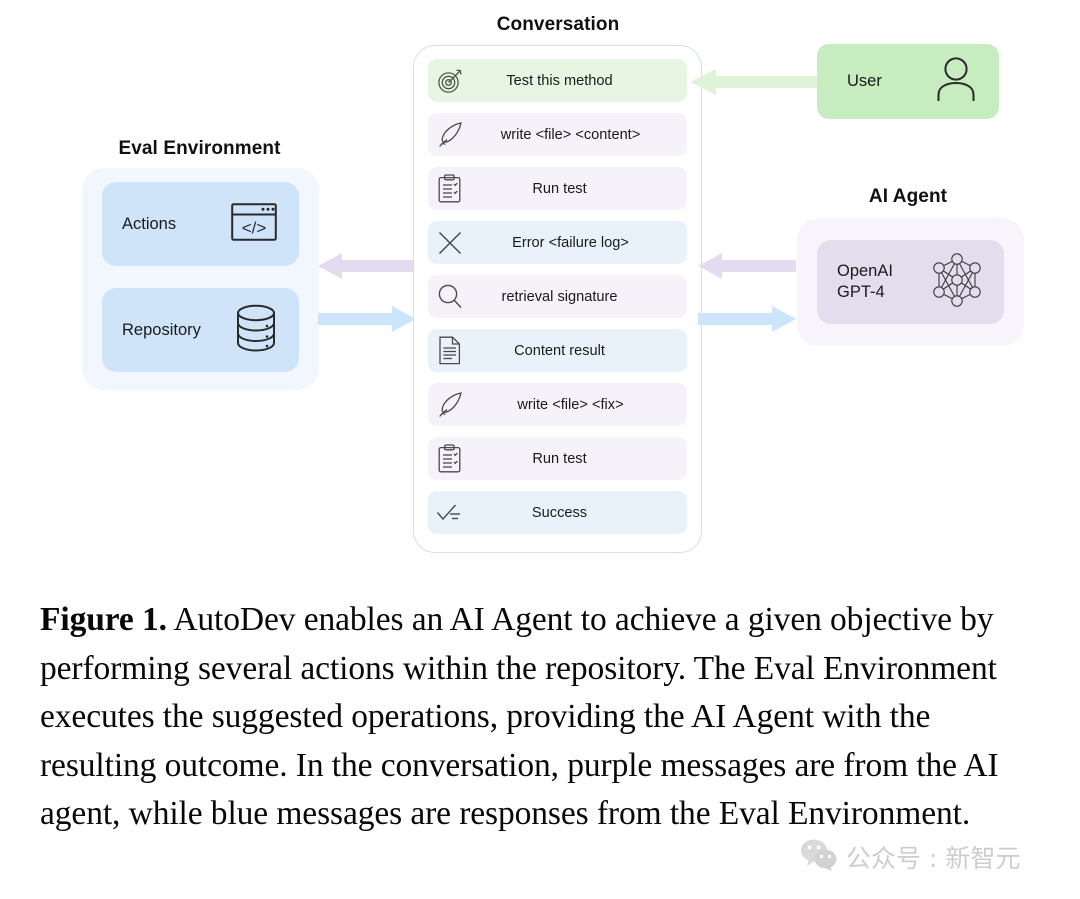 The height and width of the screenshot is (899, 1080). Describe the element at coordinates (450, 81) in the screenshot. I see `target-icon` at that location.